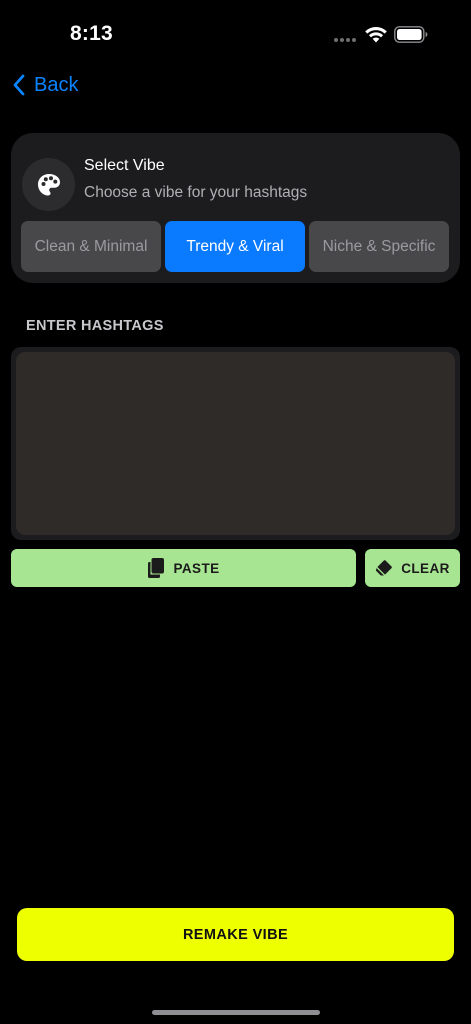 The image size is (471, 1024). Describe the element at coordinates (425, 568) in the screenshot. I see `clear-label: CLEAR` at that location.